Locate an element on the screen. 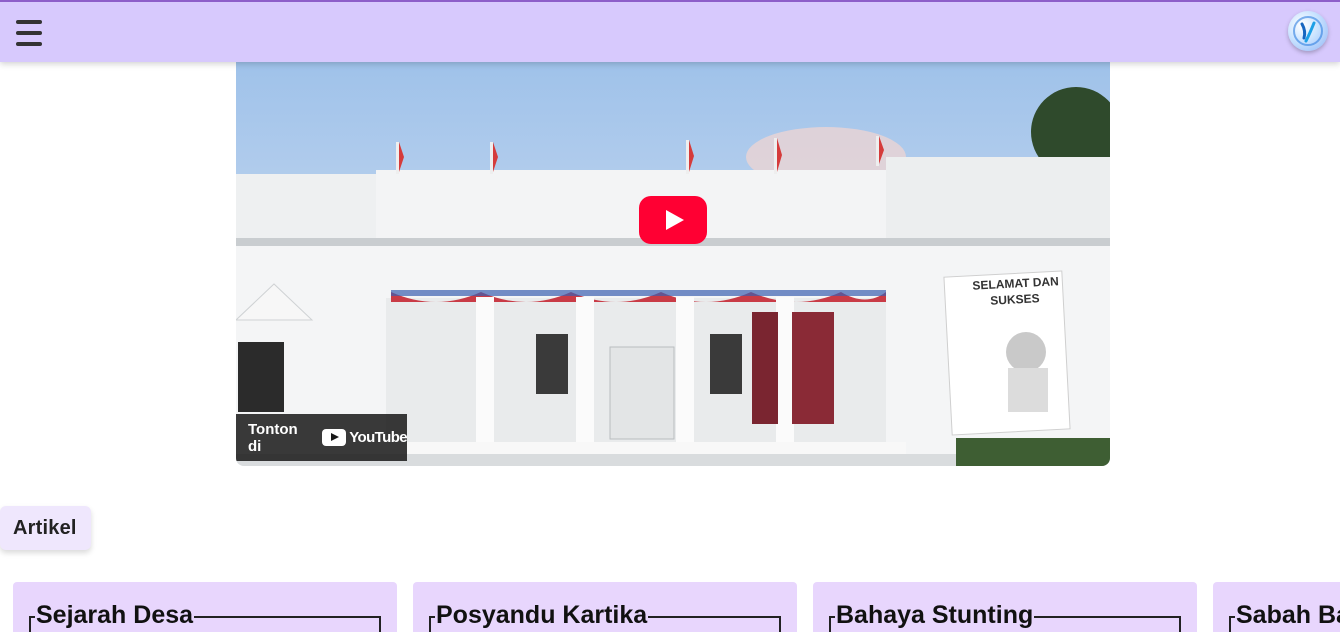  article-title: Bahaya Stunting is located at coordinates (935, 615).